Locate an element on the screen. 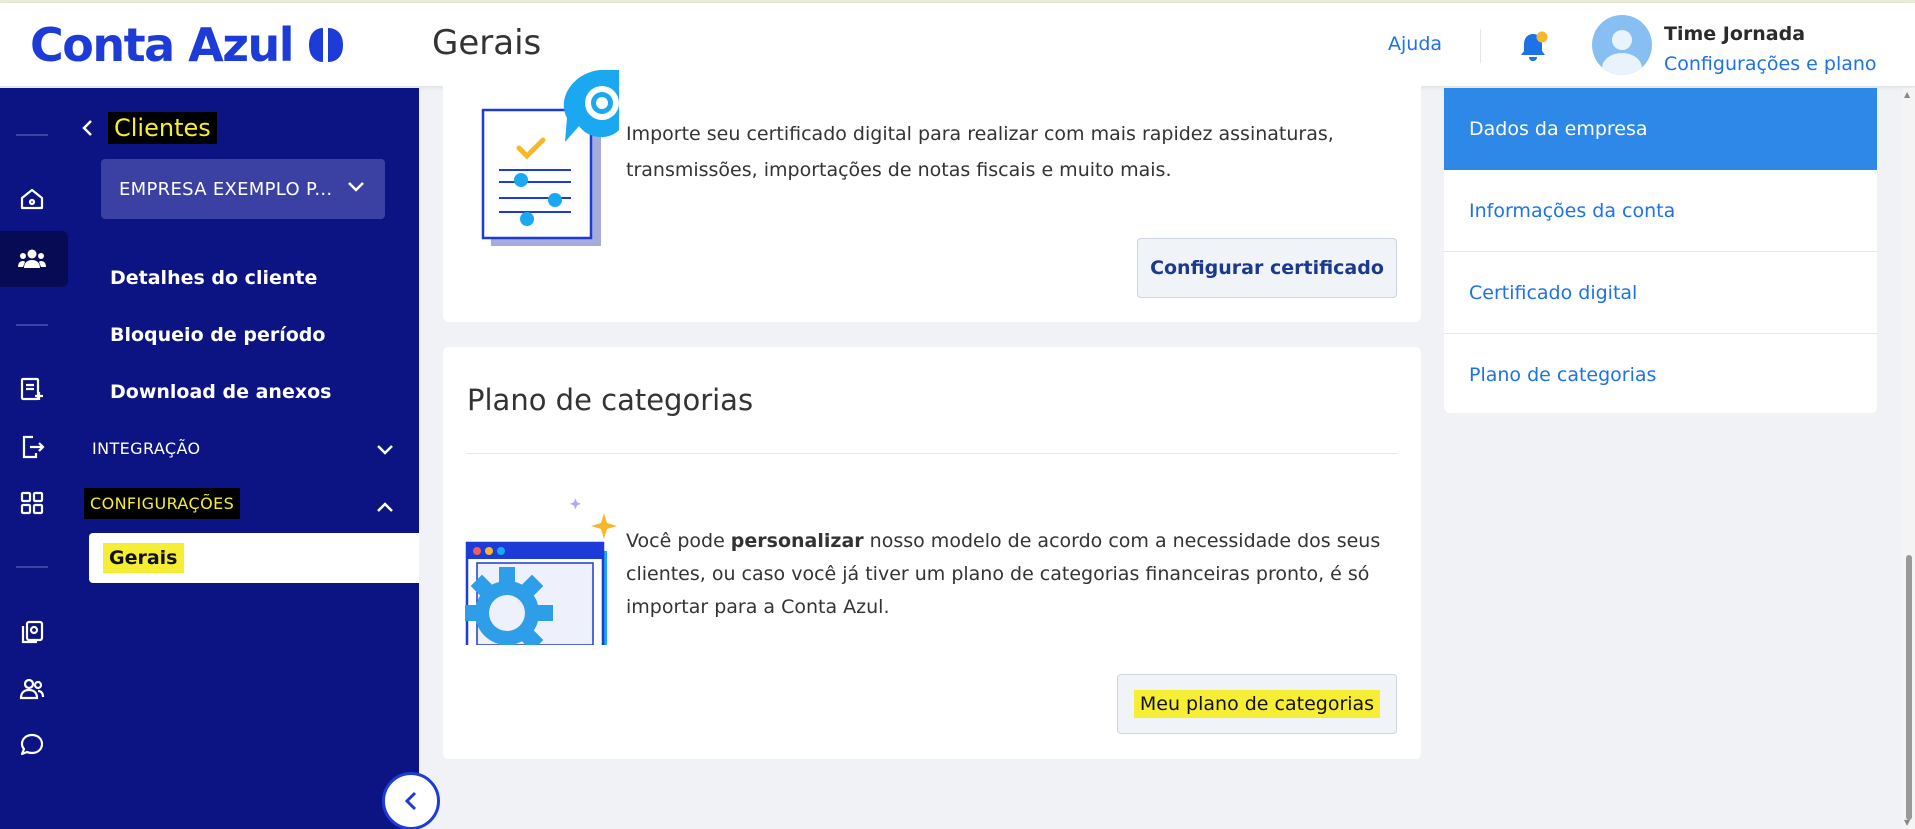 The image size is (1915, 829). logo: Conta Azul is located at coordinates (188, 45).